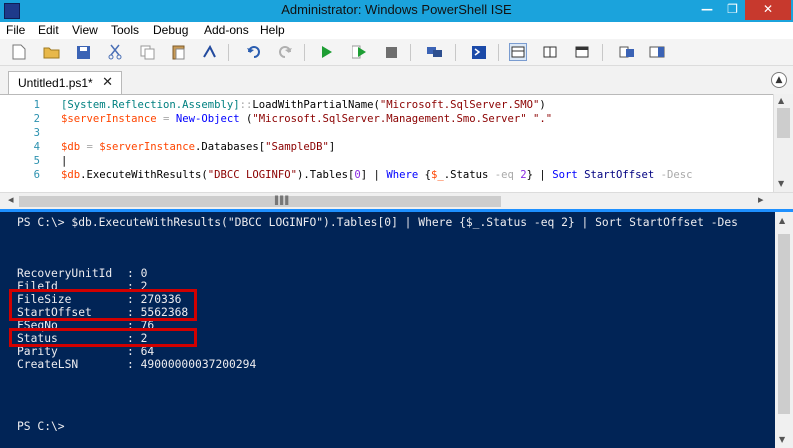 The width and height of the screenshot is (793, 448). Describe the element at coordinates (64, 161) in the screenshot. I see `code-line-5: |` at that location.